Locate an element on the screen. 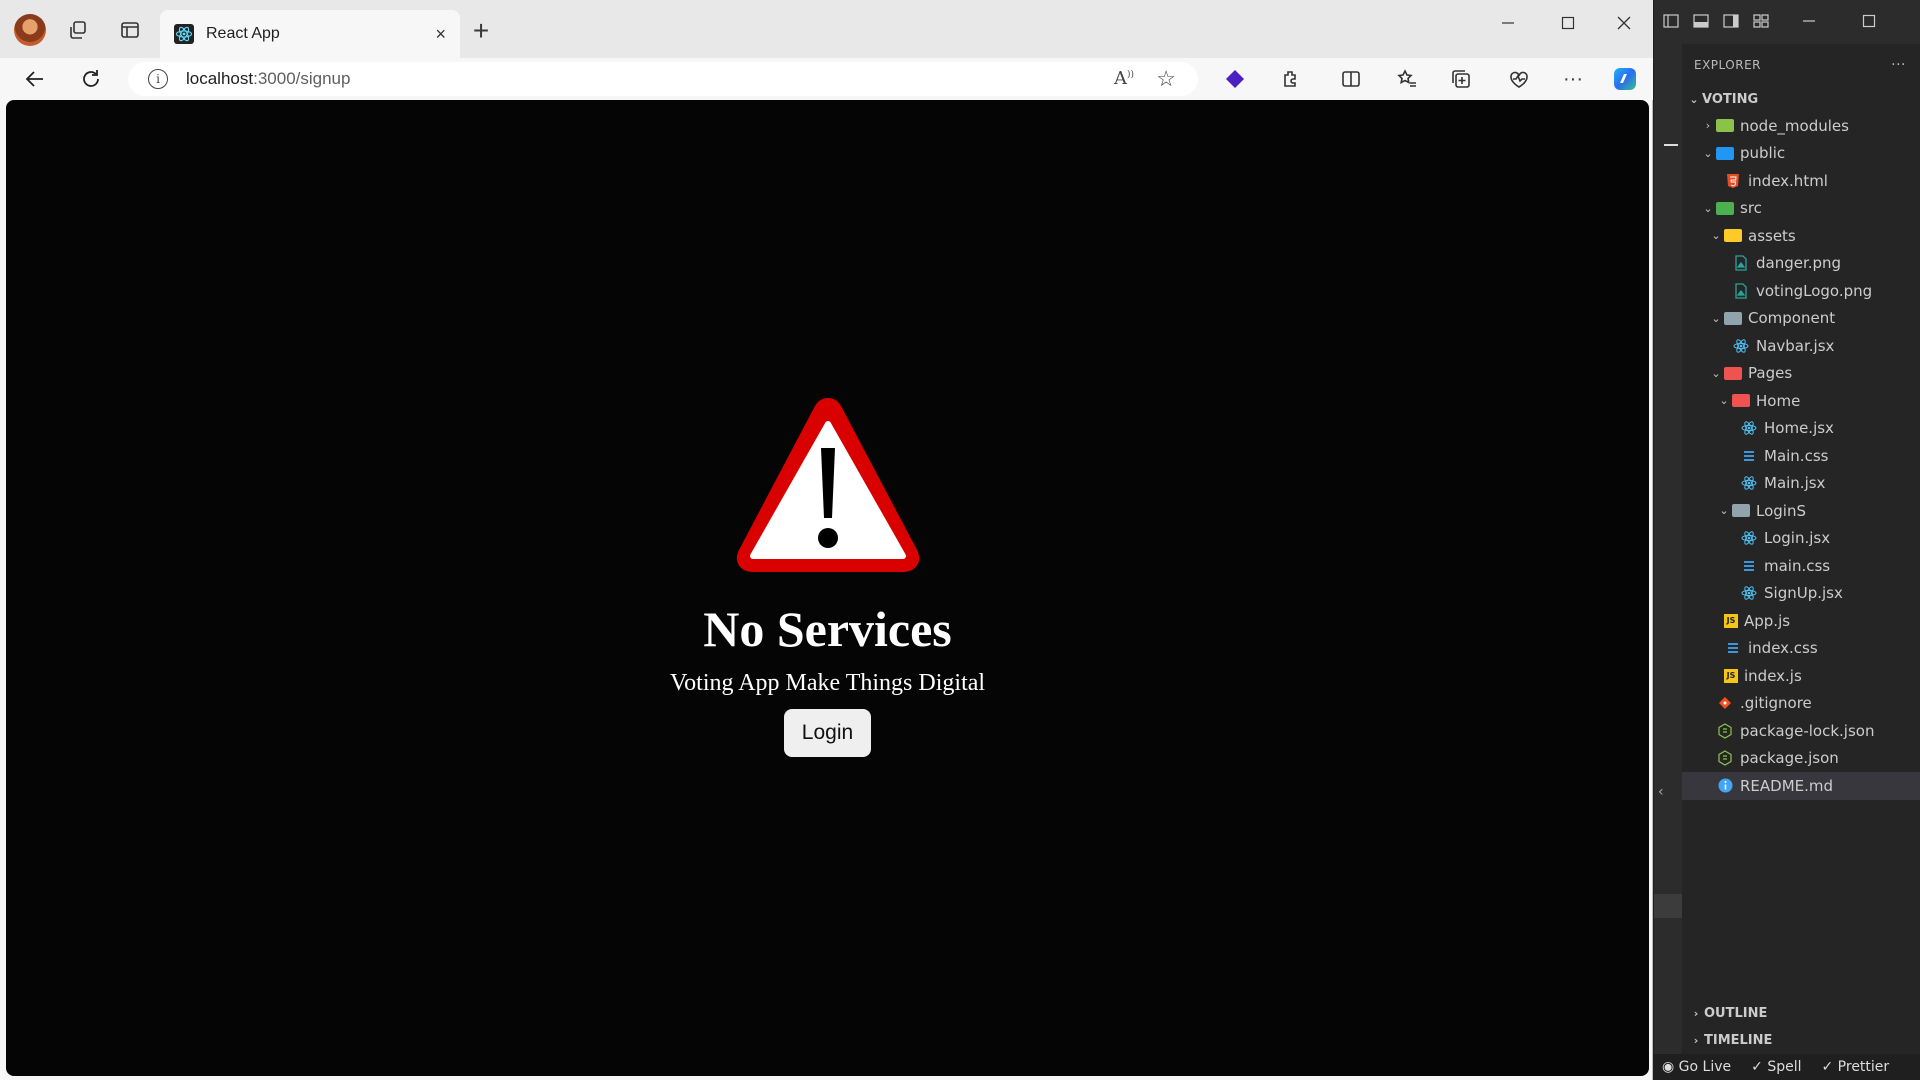 This screenshot has height=1080, width=1920. tree-file-row: .gitignore is located at coordinates (1801, 704).